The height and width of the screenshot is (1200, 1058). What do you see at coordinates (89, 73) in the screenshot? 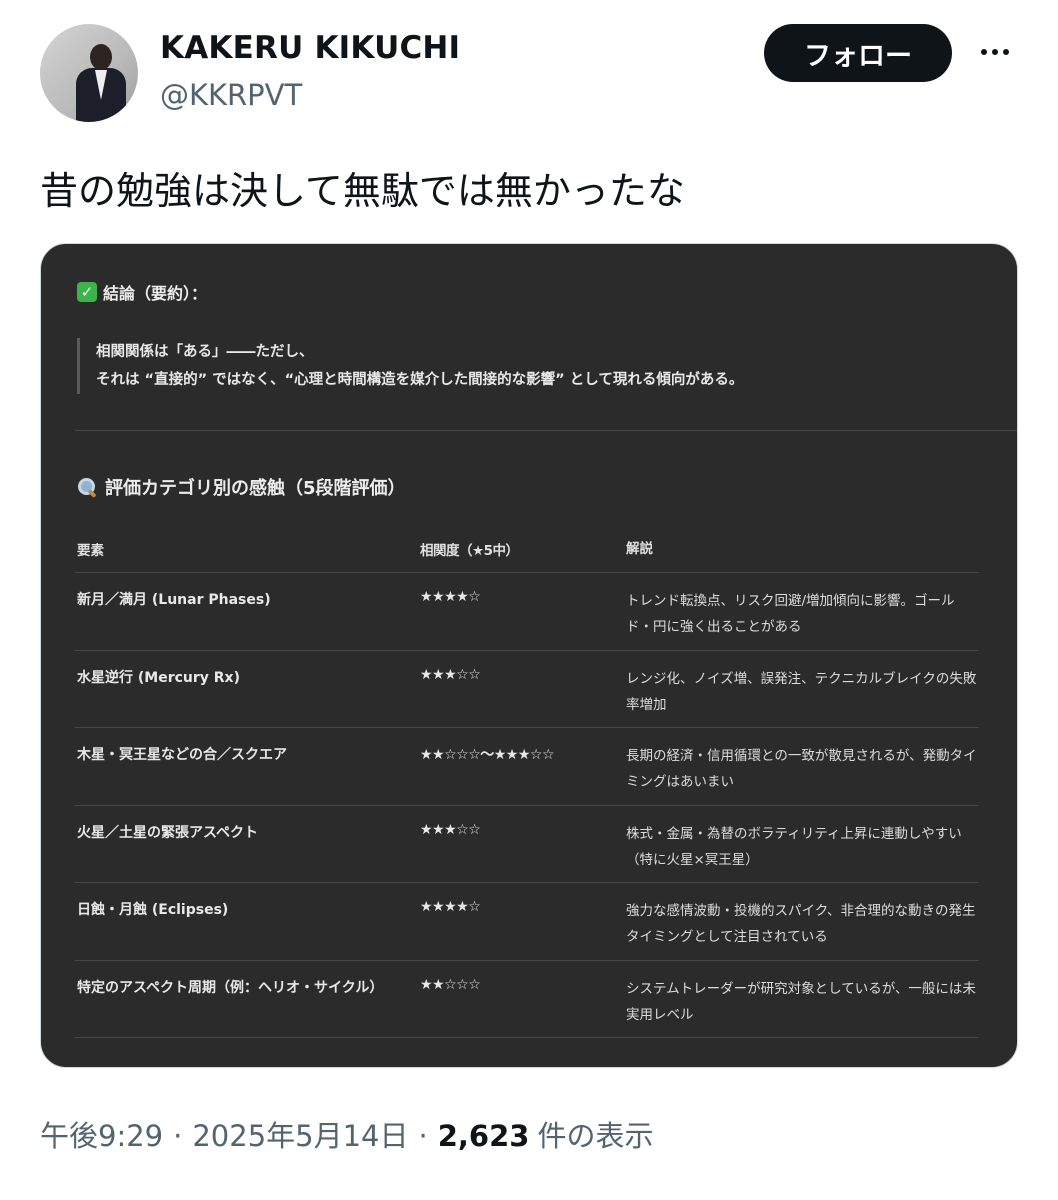
I see `avatar` at bounding box center [89, 73].